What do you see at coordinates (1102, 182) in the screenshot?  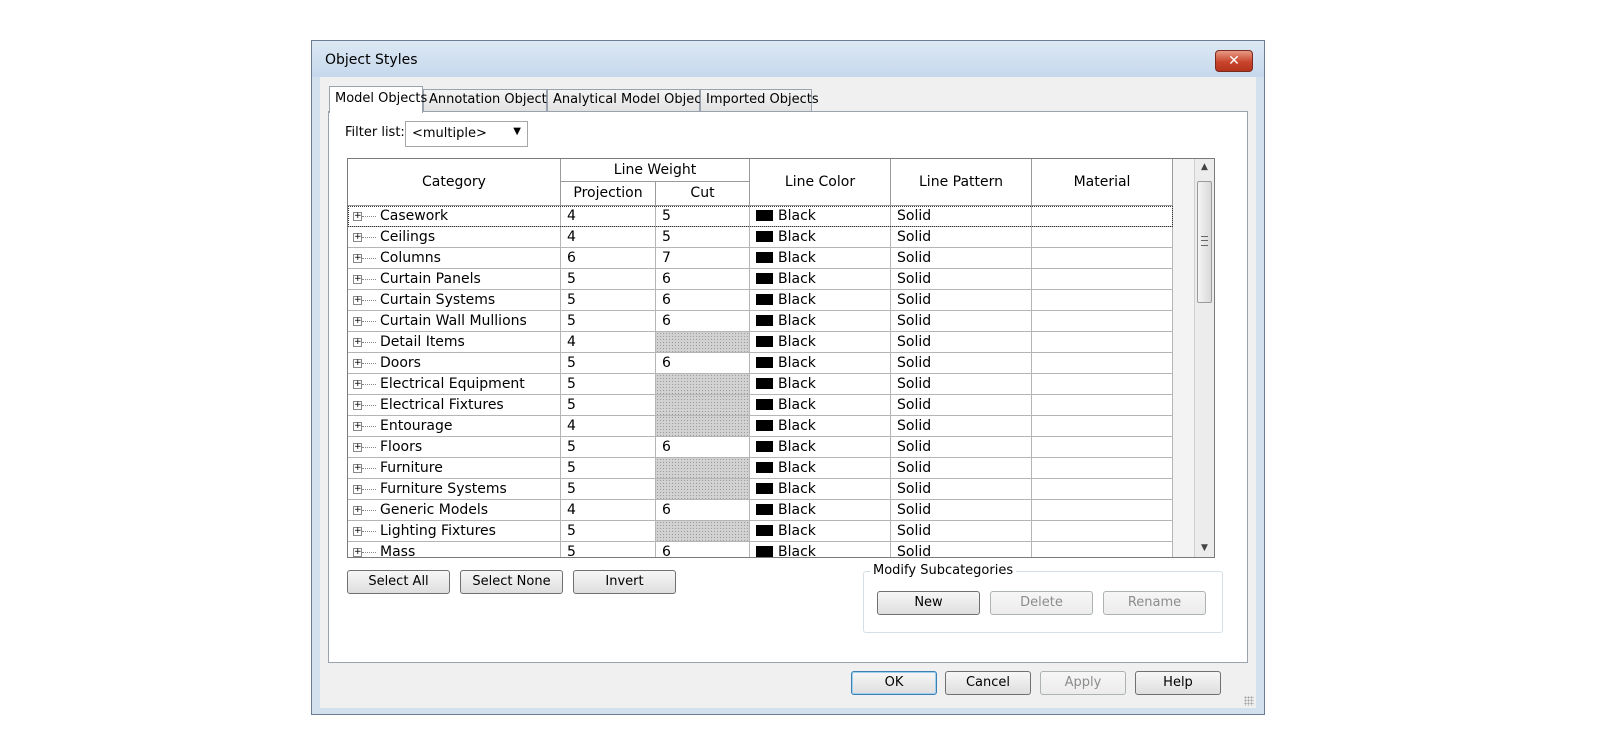 I see `header-material: Material` at bounding box center [1102, 182].